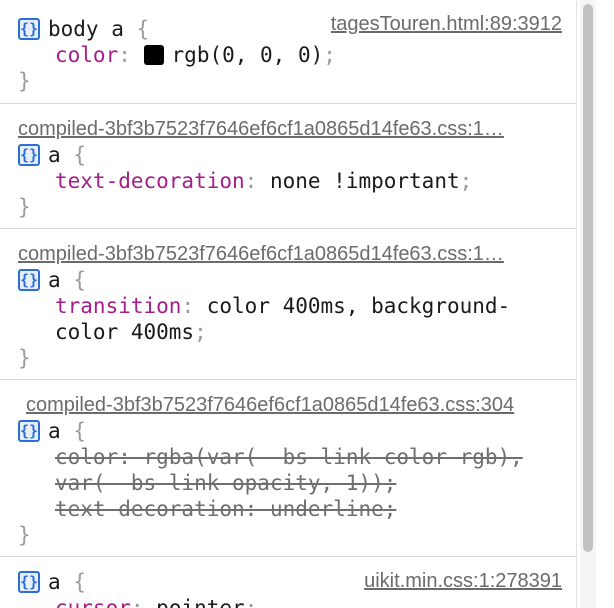 The width and height of the screenshot is (614, 608). I want to click on declaration-value: underline, so click(327, 509).